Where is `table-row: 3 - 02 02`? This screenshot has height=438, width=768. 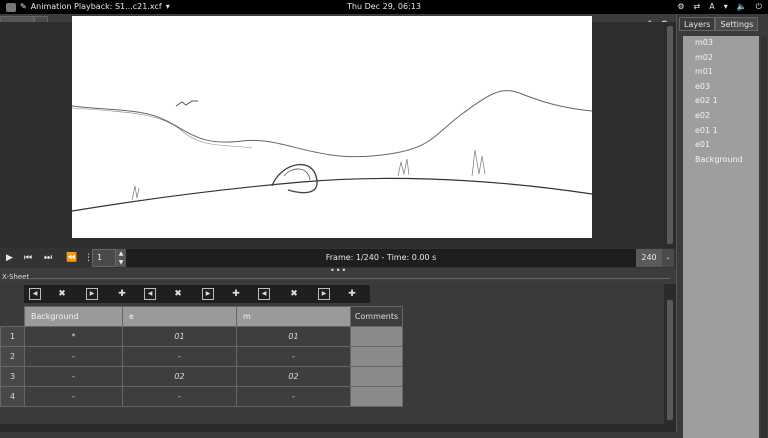
table-row: 3 - 02 02 is located at coordinates (201, 376).